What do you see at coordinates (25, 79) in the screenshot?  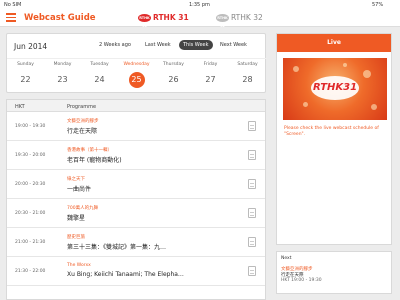 I see `day-date: 22` at bounding box center [25, 79].